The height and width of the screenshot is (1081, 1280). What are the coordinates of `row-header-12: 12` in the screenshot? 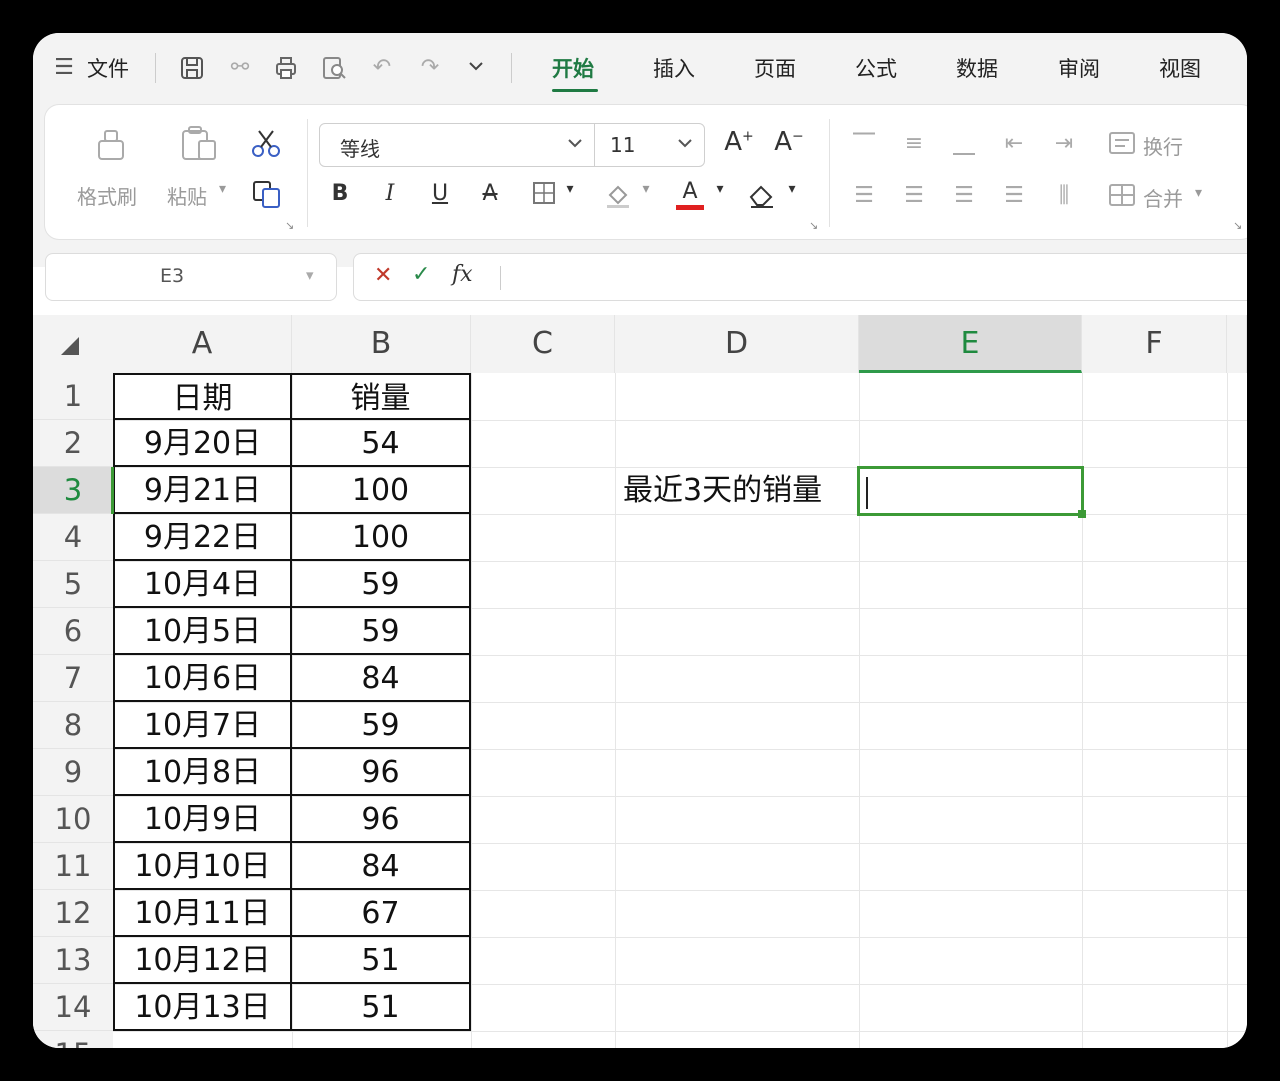 It's located at (73, 913).